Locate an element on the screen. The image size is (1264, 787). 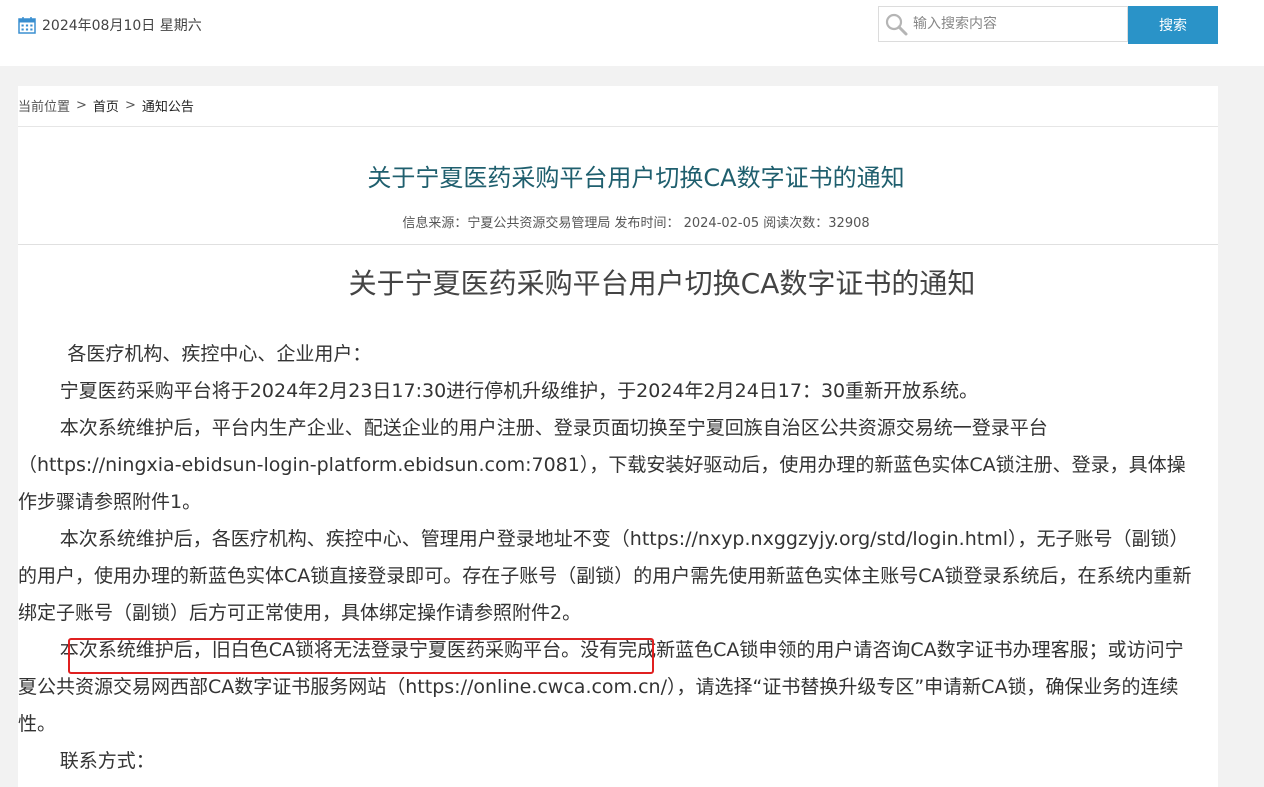
date-display: 2024年08月10日 星期六 is located at coordinates (110, 25).